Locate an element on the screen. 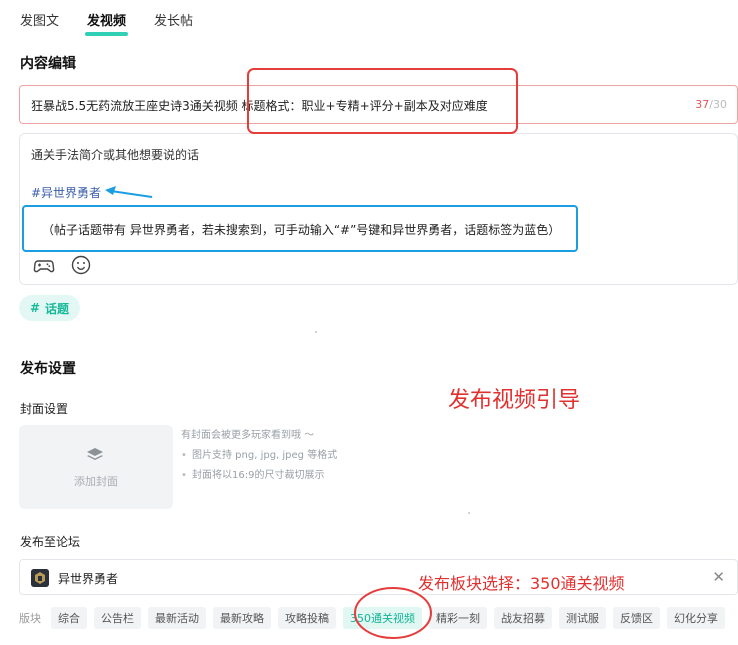  hashtag-text: #异世界勇者 is located at coordinates (66, 193).